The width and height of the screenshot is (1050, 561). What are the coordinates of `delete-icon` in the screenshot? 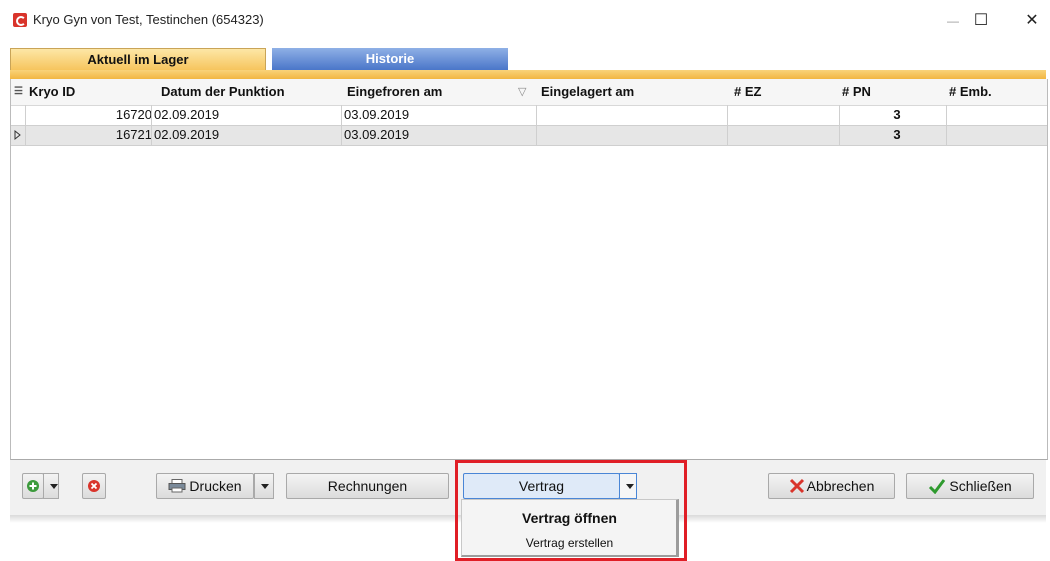 It's located at (94, 486).